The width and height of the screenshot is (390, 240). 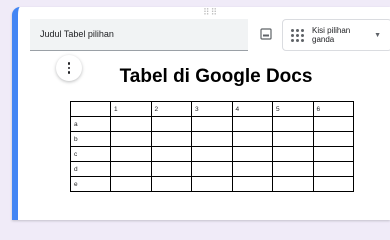 I want to click on table-row: d, so click(x=212, y=169).